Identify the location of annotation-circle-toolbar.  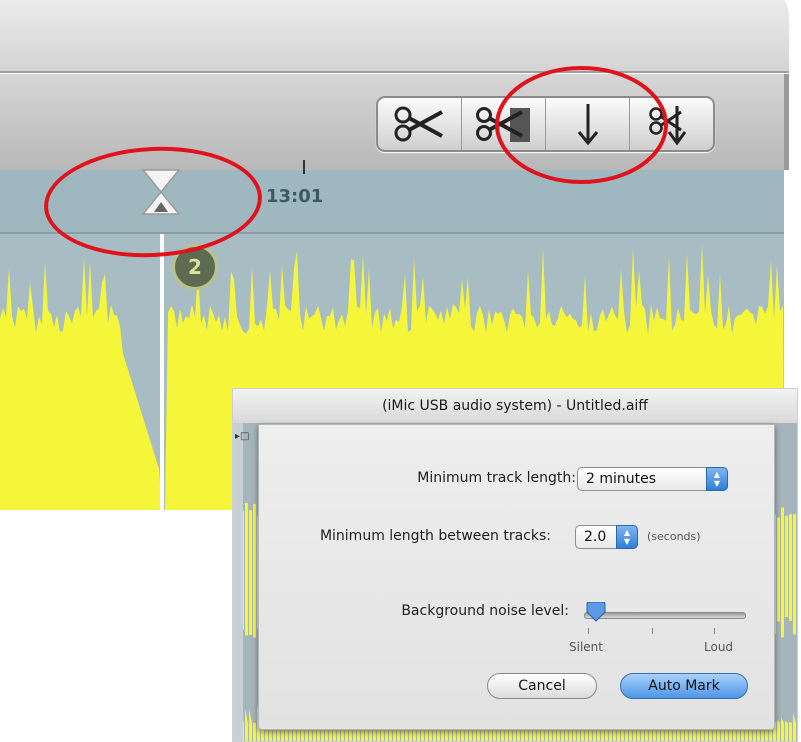
(581, 125).